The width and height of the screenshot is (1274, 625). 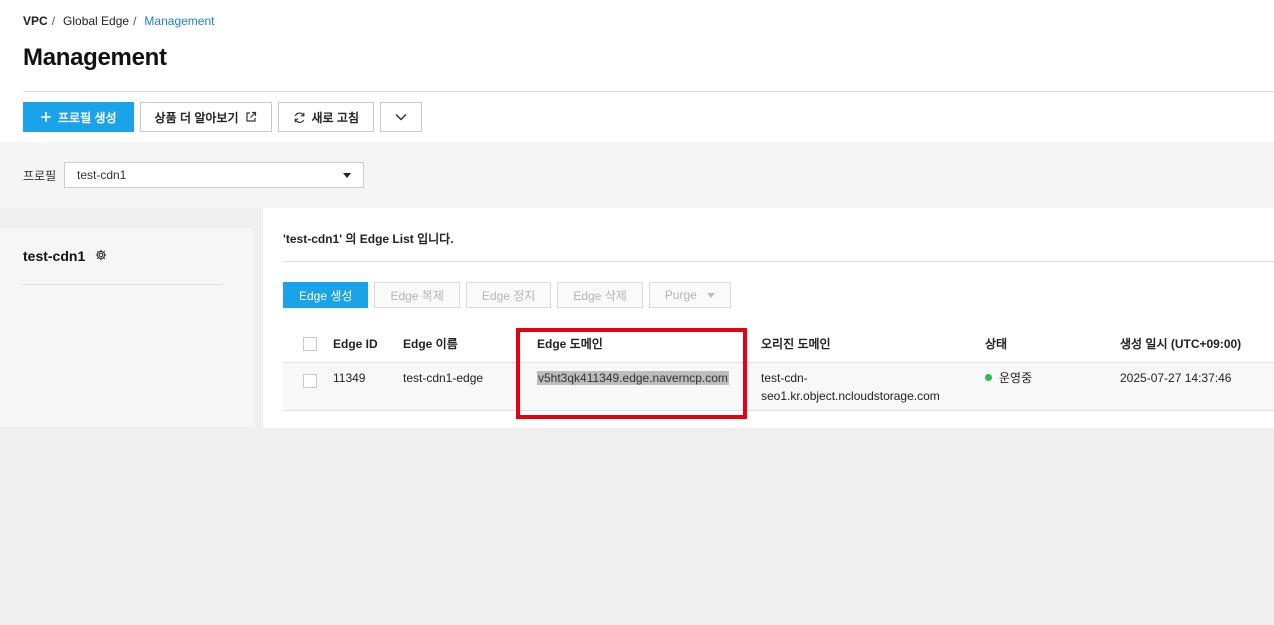 What do you see at coordinates (778, 261) in the screenshot?
I see `edge-list-divider` at bounding box center [778, 261].